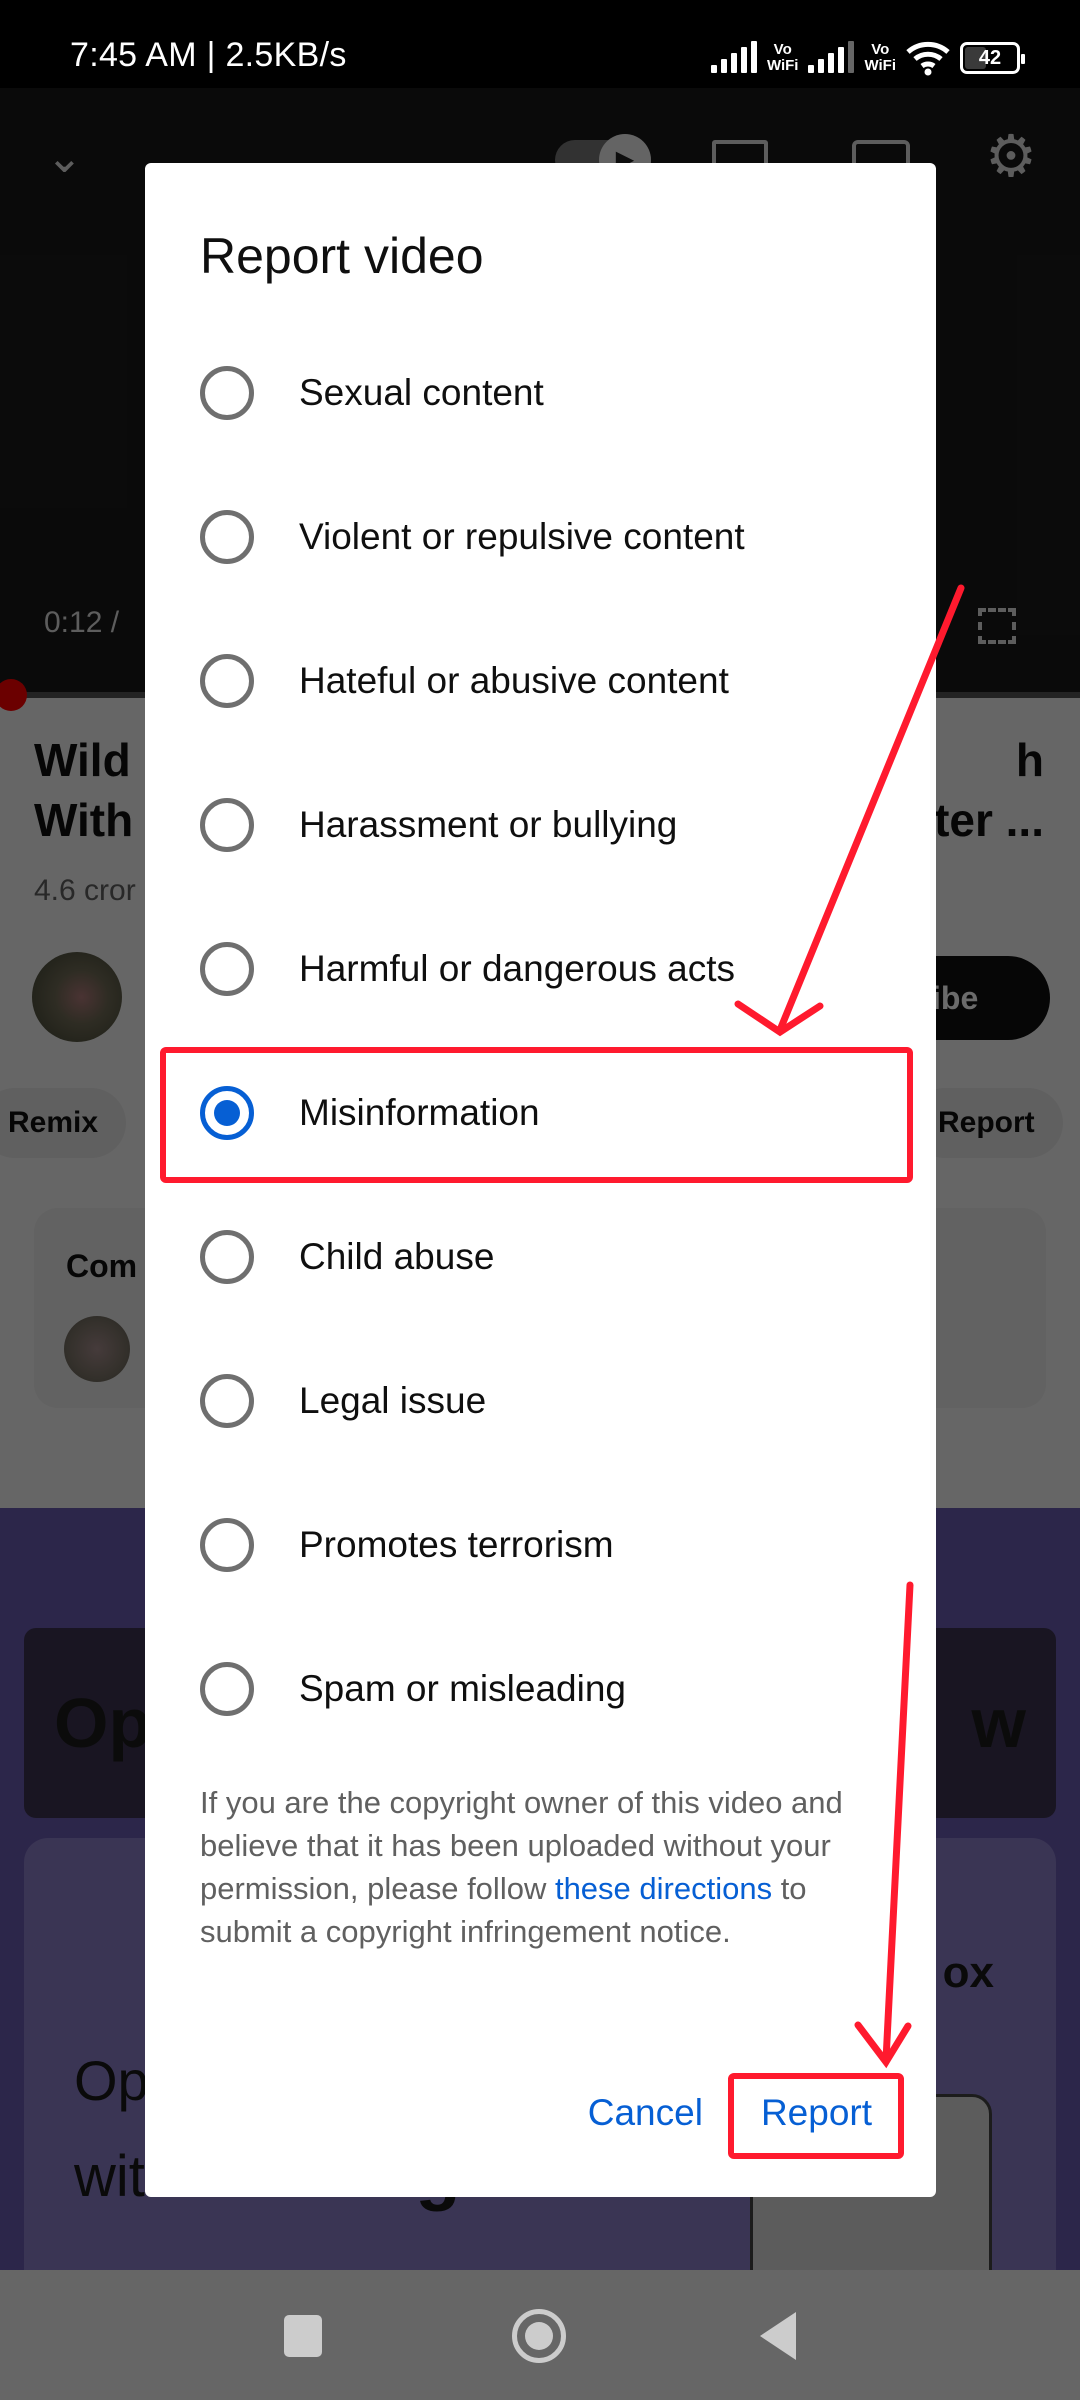 This screenshot has width=1080, height=2400. Describe the element at coordinates (488, 824) in the screenshot. I see `option-label: Harassment or bullying` at that location.